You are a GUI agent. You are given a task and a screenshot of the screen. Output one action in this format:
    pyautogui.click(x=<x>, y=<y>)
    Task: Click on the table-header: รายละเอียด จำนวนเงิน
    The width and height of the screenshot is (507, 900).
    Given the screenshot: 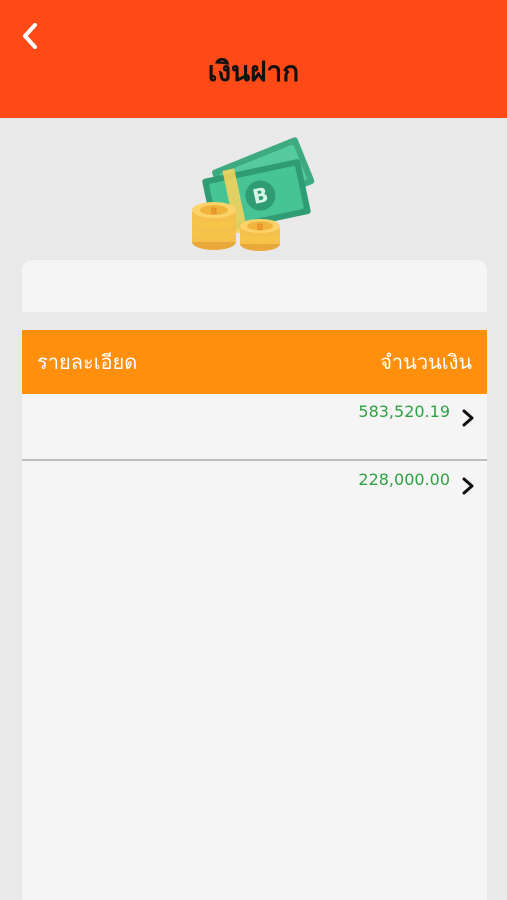 What is the action you would take?
    pyautogui.click(x=254, y=362)
    